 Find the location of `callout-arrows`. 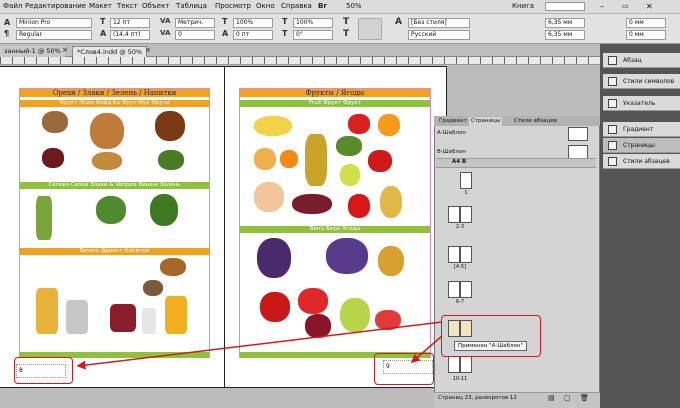

callout-arrows is located at coordinates (259, 345).